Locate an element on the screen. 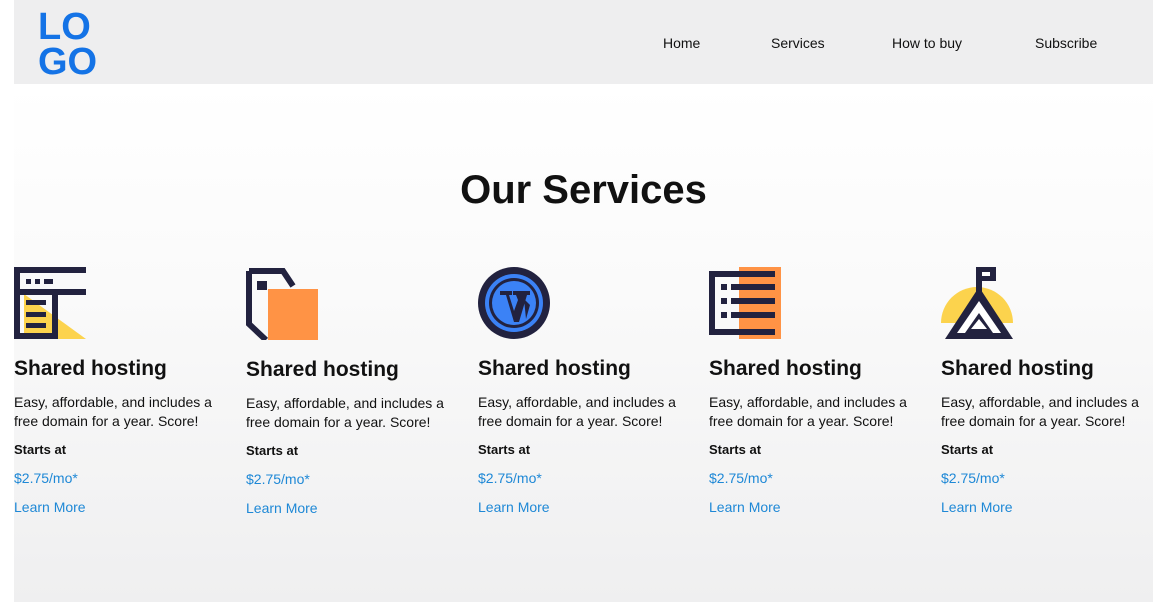 Image resolution: width=1165 pixels, height=602 pixels. nav-subscribe: Subscribe is located at coordinates (1066, 43).